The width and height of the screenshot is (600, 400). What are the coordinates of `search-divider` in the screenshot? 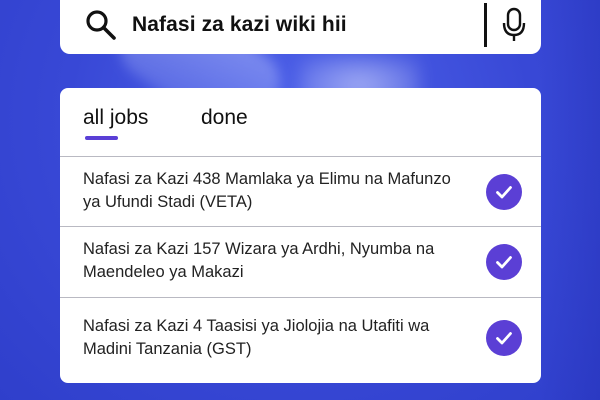 It's located at (485, 25).